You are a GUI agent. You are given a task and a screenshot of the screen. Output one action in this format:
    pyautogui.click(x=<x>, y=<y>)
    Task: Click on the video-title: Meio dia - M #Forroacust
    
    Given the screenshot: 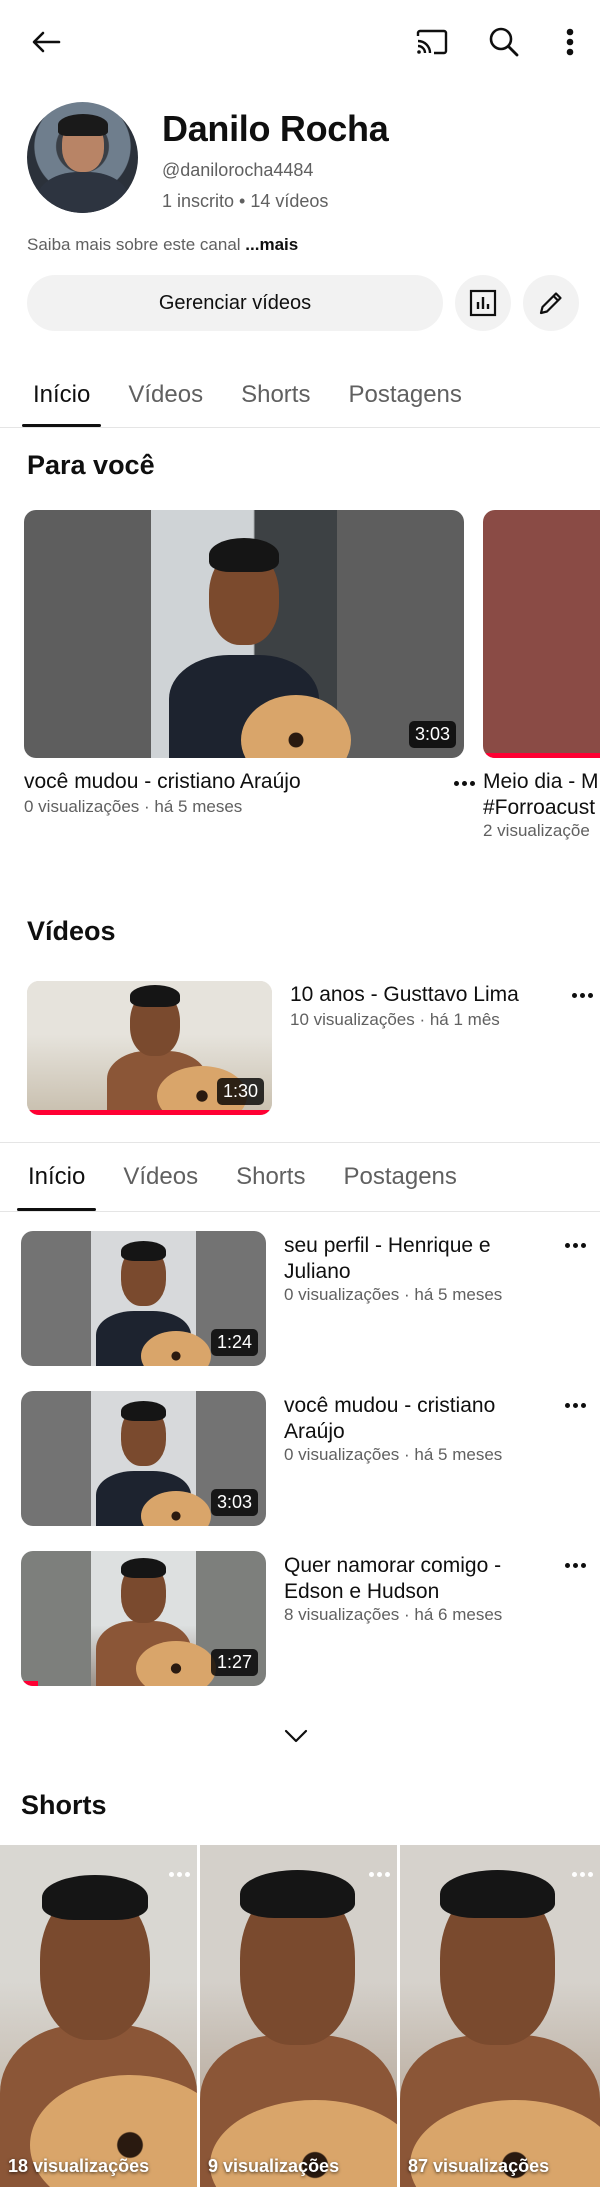 What is the action you would take?
    pyautogui.click(x=541, y=795)
    